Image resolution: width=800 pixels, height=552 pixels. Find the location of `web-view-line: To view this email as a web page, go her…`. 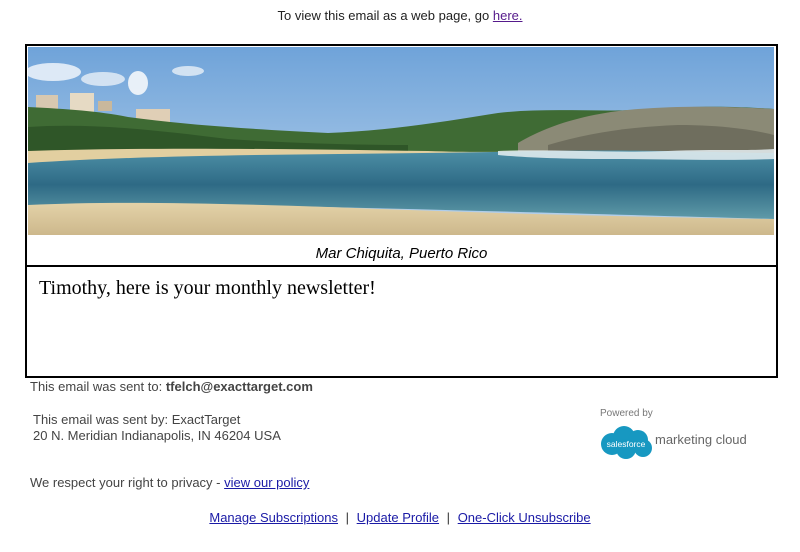

web-view-line: To view this email as a web page, go her… is located at coordinates (400, 15).